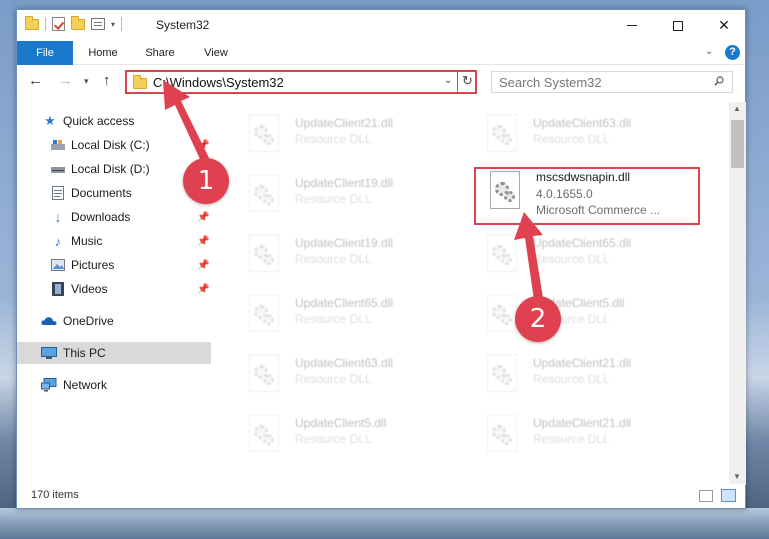 The image size is (769, 539). Describe the element at coordinates (58, 24) in the screenshot. I see `properties-check-icon` at that location.